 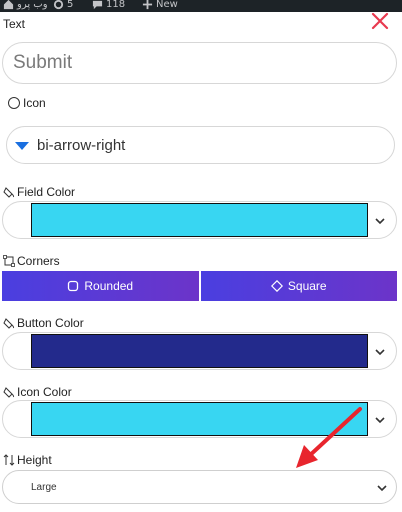 I want to click on height-label-text: Height, so click(x=34, y=460).